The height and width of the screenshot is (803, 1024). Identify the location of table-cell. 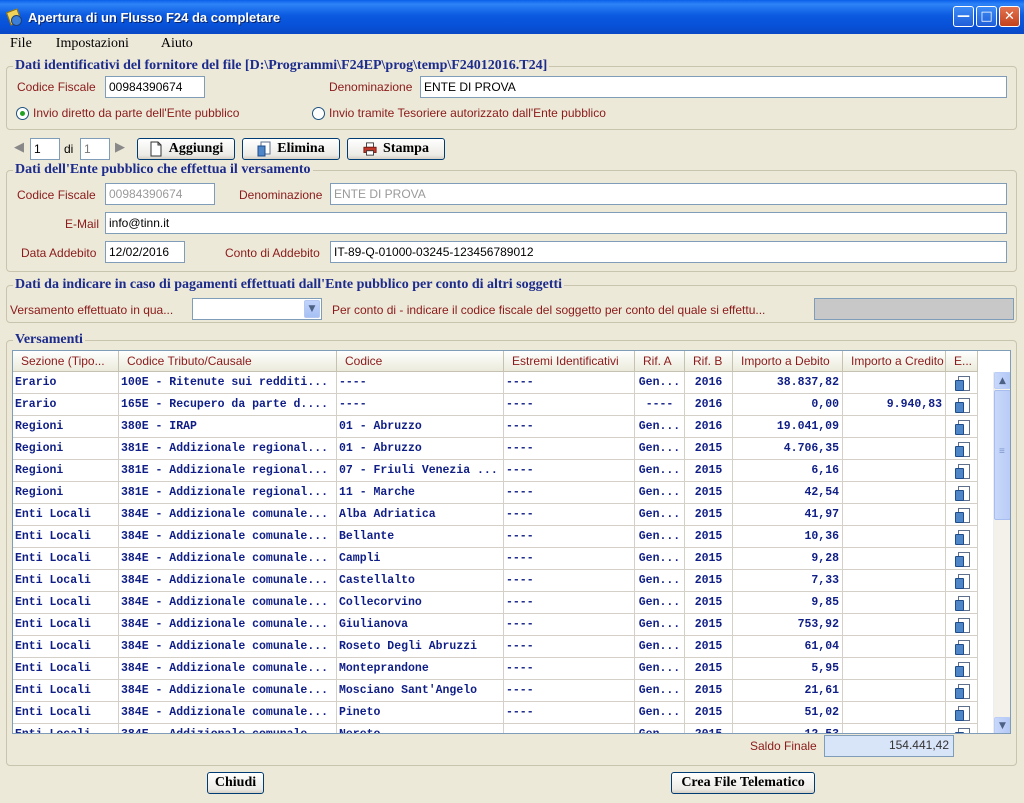
(894, 728).